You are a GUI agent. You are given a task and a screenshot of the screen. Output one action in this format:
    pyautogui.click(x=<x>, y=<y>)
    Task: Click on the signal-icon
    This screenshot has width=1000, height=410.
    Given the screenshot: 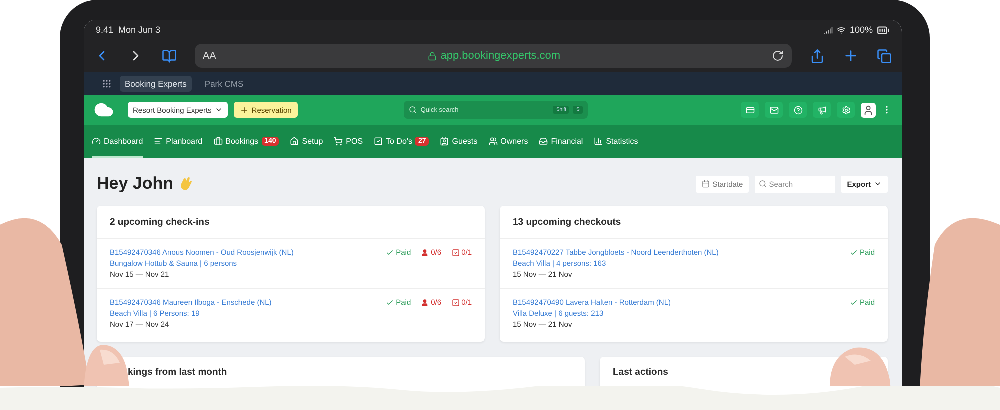 What is the action you would take?
    pyautogui.click(x=828, y=30)
    